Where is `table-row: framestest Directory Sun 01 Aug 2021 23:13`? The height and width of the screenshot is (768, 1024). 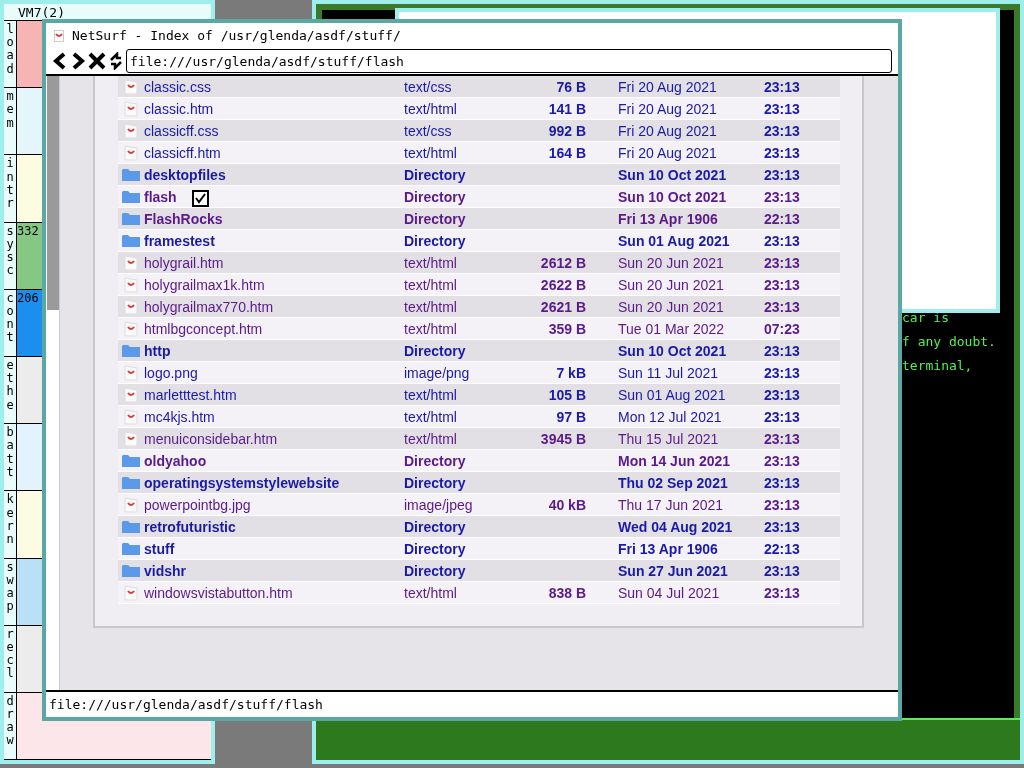 table-row: framestest Directory Sun 01 Aug 2021 23:13 is located at coordinates (479, 241).